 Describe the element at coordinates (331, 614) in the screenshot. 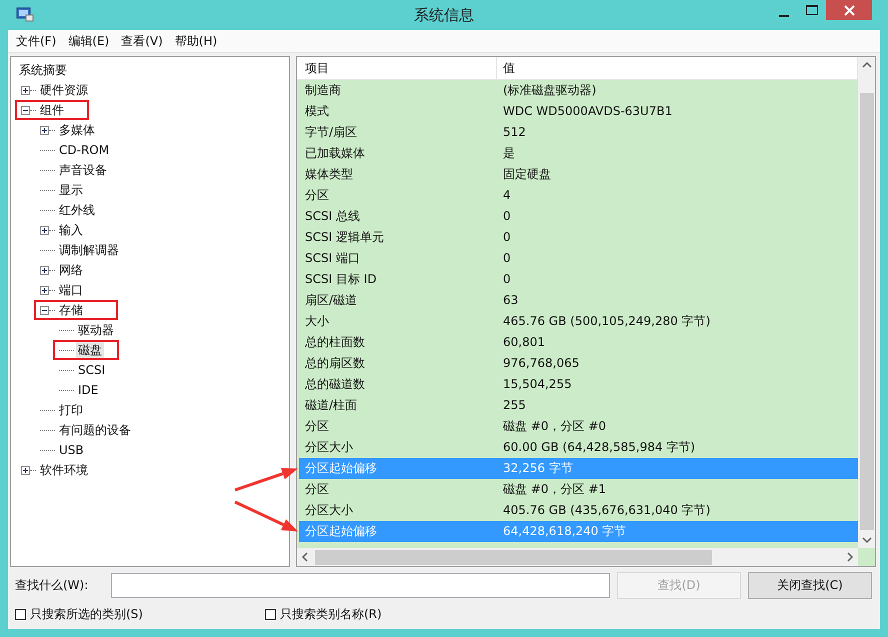

I see `checkbox-label: 只搜索类别名称(R)` at that location.